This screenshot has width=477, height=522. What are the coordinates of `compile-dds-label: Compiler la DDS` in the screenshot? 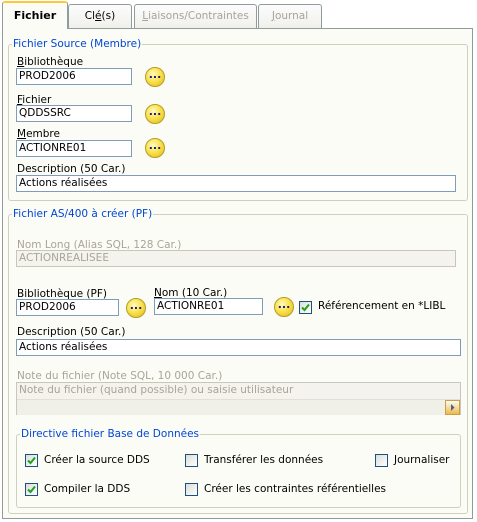 It's located at (87, 489).